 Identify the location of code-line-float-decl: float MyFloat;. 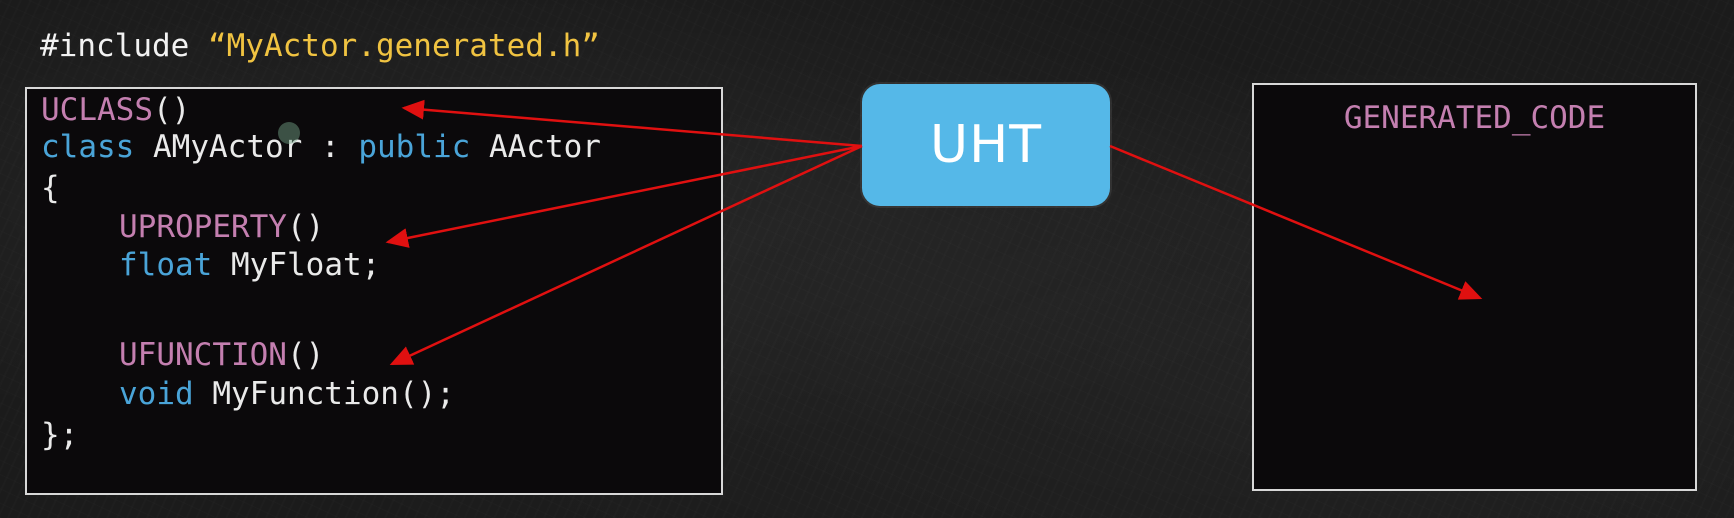
(249, 265).